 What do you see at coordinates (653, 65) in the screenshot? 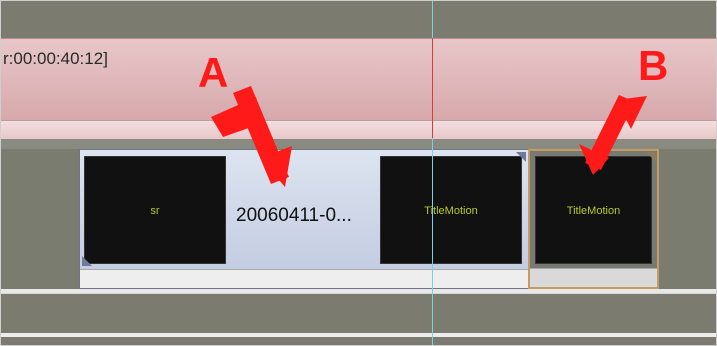
I see `annotation-b: B` at bounding box center [653, 65].